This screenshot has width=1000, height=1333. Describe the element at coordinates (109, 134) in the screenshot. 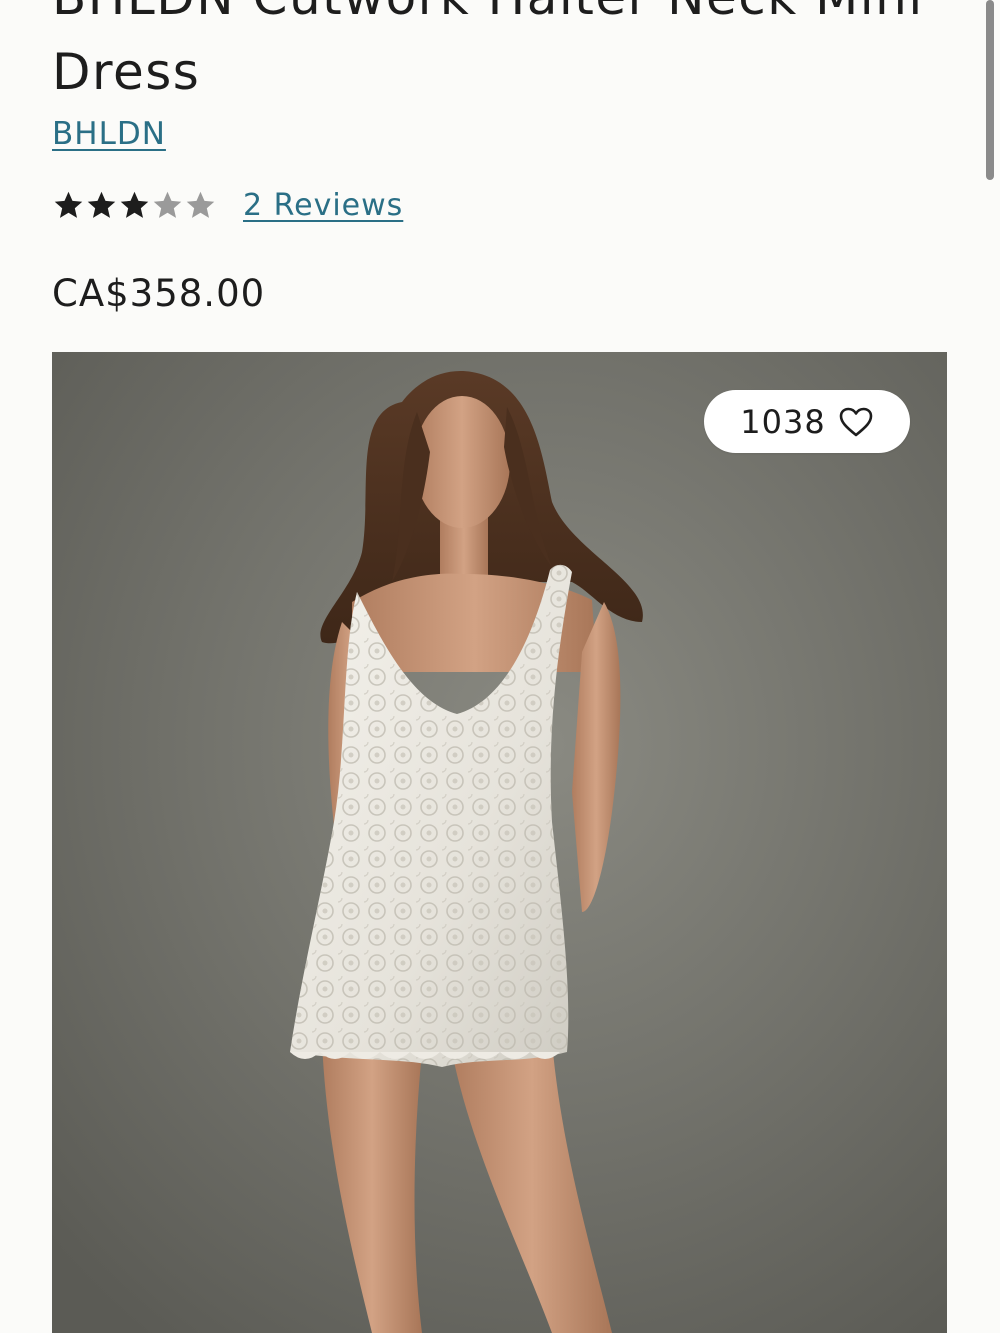

I see `brand-link: BHLDN` at that location.